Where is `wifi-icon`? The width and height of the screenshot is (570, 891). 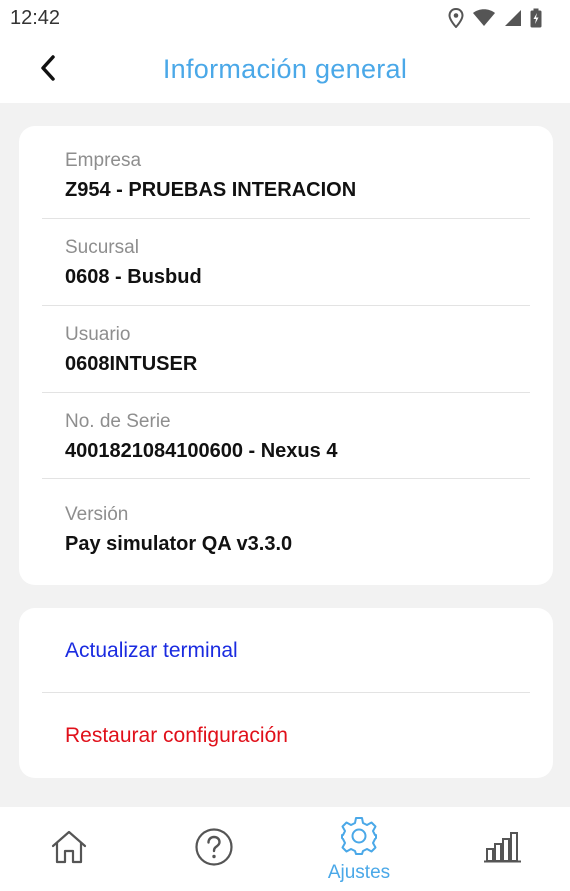
wifi-icon is located at coordinates (484, 18).